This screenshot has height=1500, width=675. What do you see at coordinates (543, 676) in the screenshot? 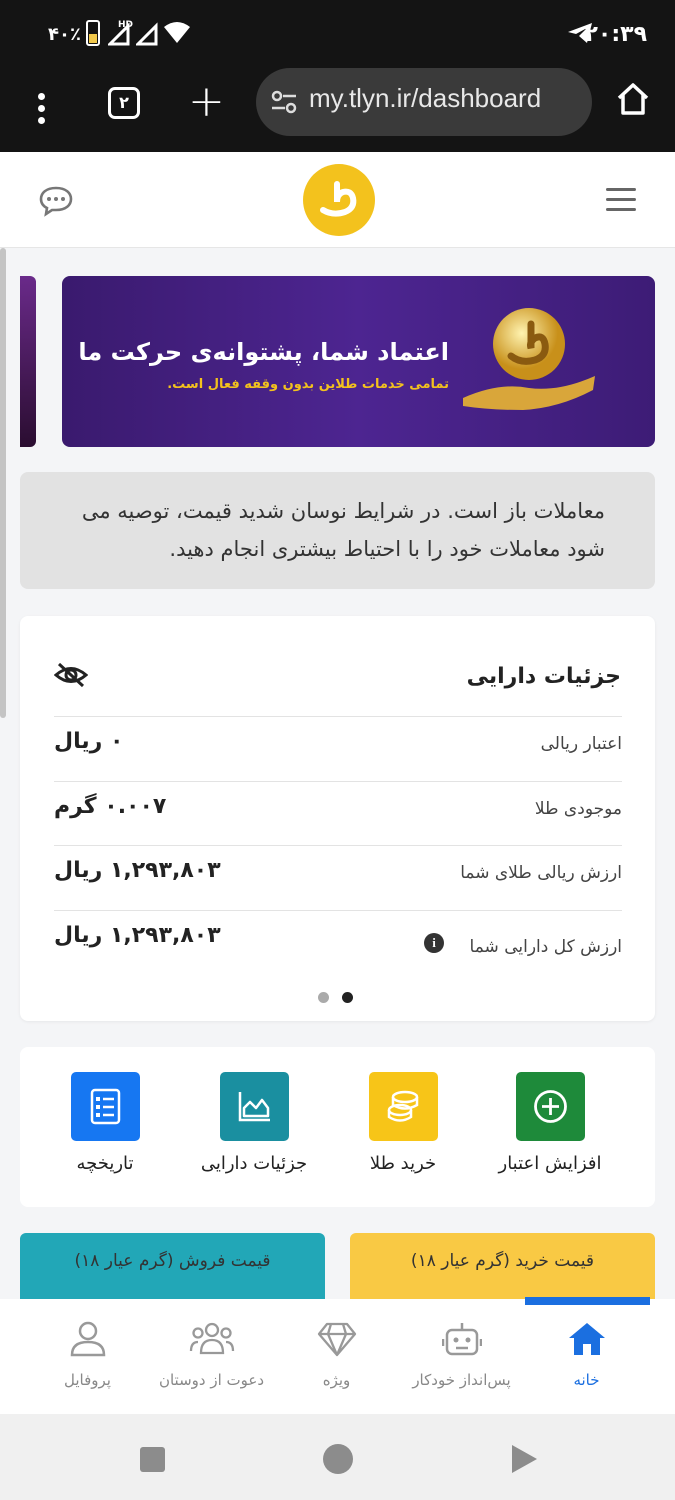
I see `card-title: جزئیات دارایی` at bounding box center [543, 676].